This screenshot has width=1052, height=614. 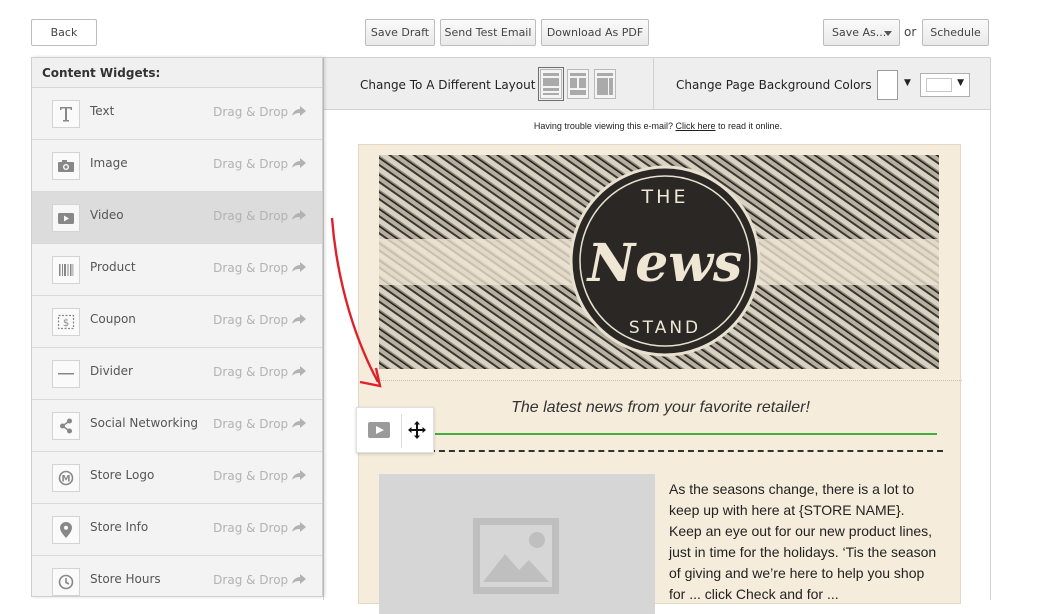 What do you see at coordinates (177, 73) in the screenshot?
I see `content-widgets-title: Content Widgets:` at bounding box center [177, 73].